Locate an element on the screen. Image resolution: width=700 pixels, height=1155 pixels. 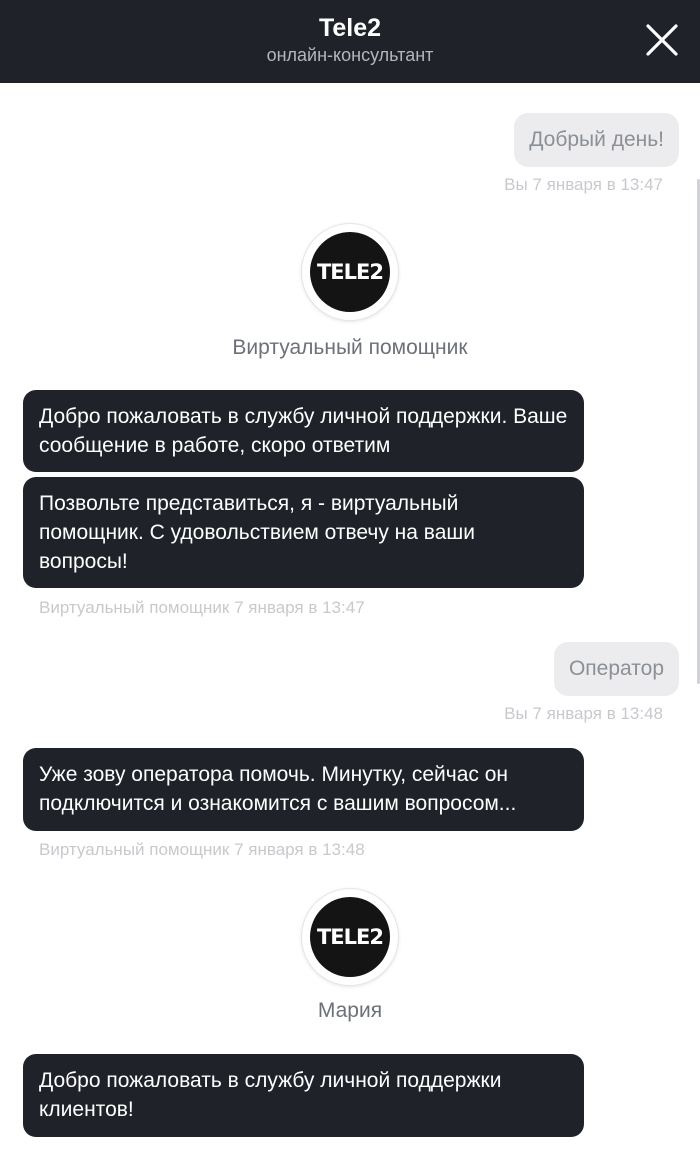
close-button is located at coordinates (662, 40).